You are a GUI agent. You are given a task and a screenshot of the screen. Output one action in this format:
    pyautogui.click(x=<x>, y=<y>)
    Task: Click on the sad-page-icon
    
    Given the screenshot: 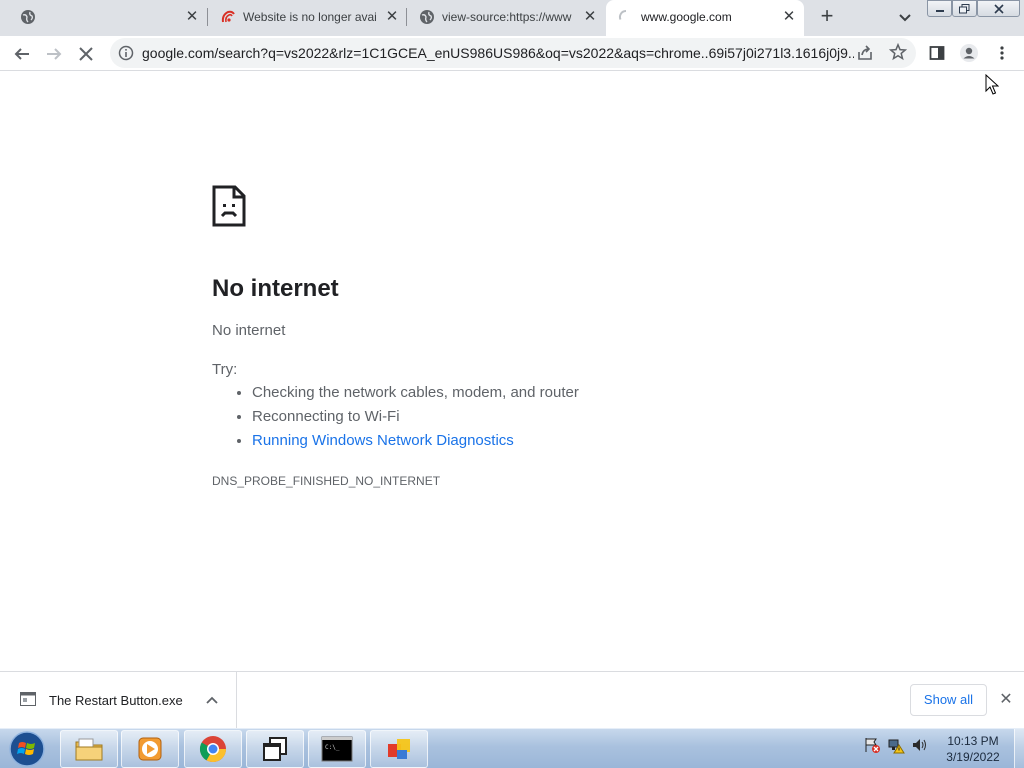 What is the action you would take?
    pyautogui.click(x=229, y=206)
    